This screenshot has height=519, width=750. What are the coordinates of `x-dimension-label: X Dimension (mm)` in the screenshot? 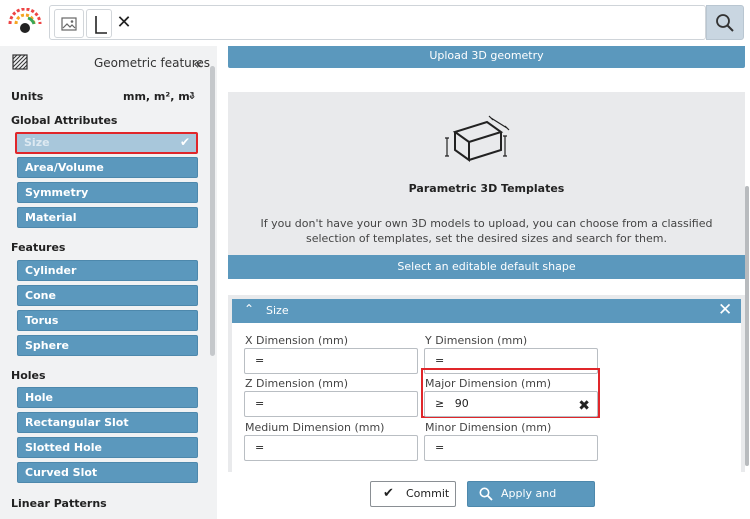 It's located at (297, 340).